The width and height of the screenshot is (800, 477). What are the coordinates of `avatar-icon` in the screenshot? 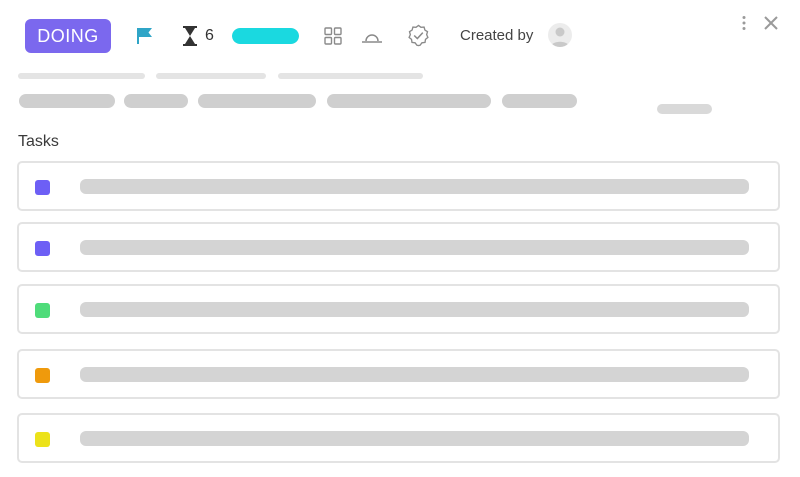 It's located at (560, 35).